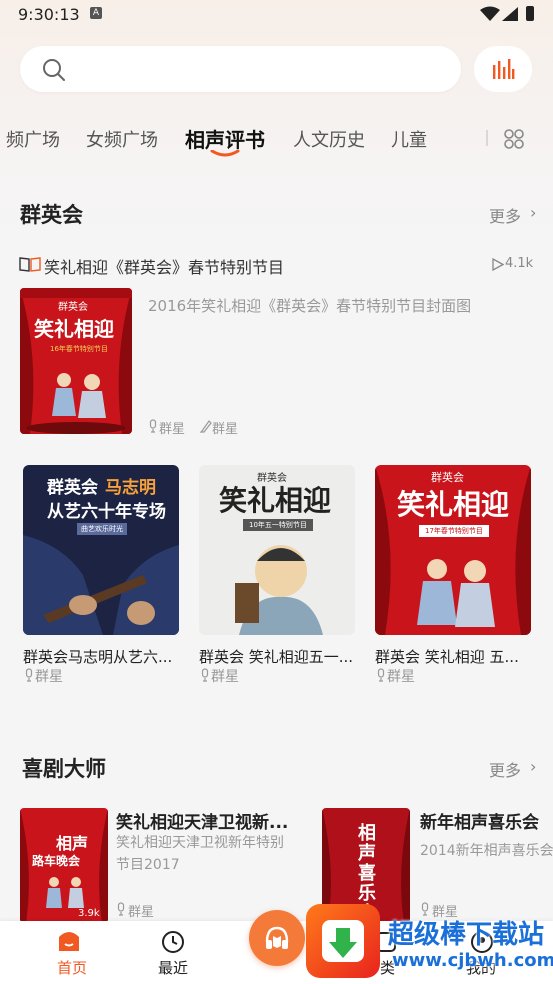 This screenshot has width=553, height=984. Describe the element at coordinates (225, 153) in the screenshot. I see `active-tab-indicator` at that location.